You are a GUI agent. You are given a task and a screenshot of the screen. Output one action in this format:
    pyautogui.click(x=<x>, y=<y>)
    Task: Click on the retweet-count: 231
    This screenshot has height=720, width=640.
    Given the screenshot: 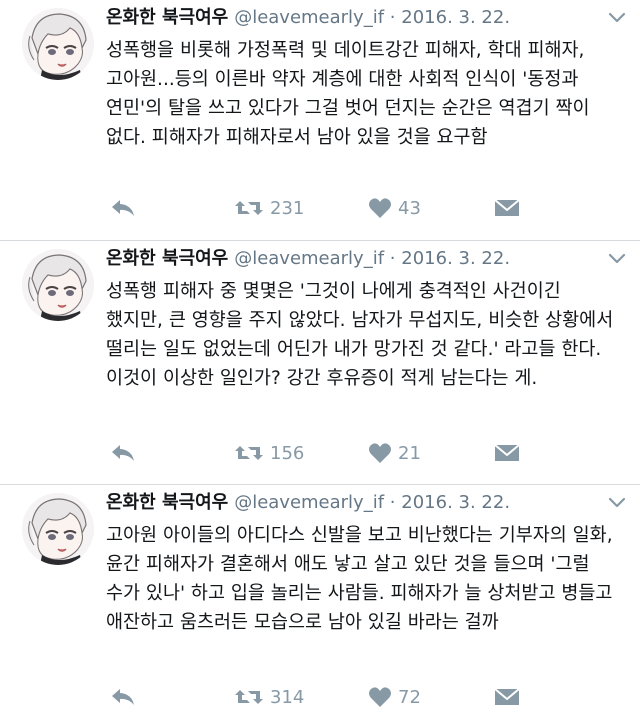 What is the action you would take?
    pyautogui.click(x=287, y=208)
    